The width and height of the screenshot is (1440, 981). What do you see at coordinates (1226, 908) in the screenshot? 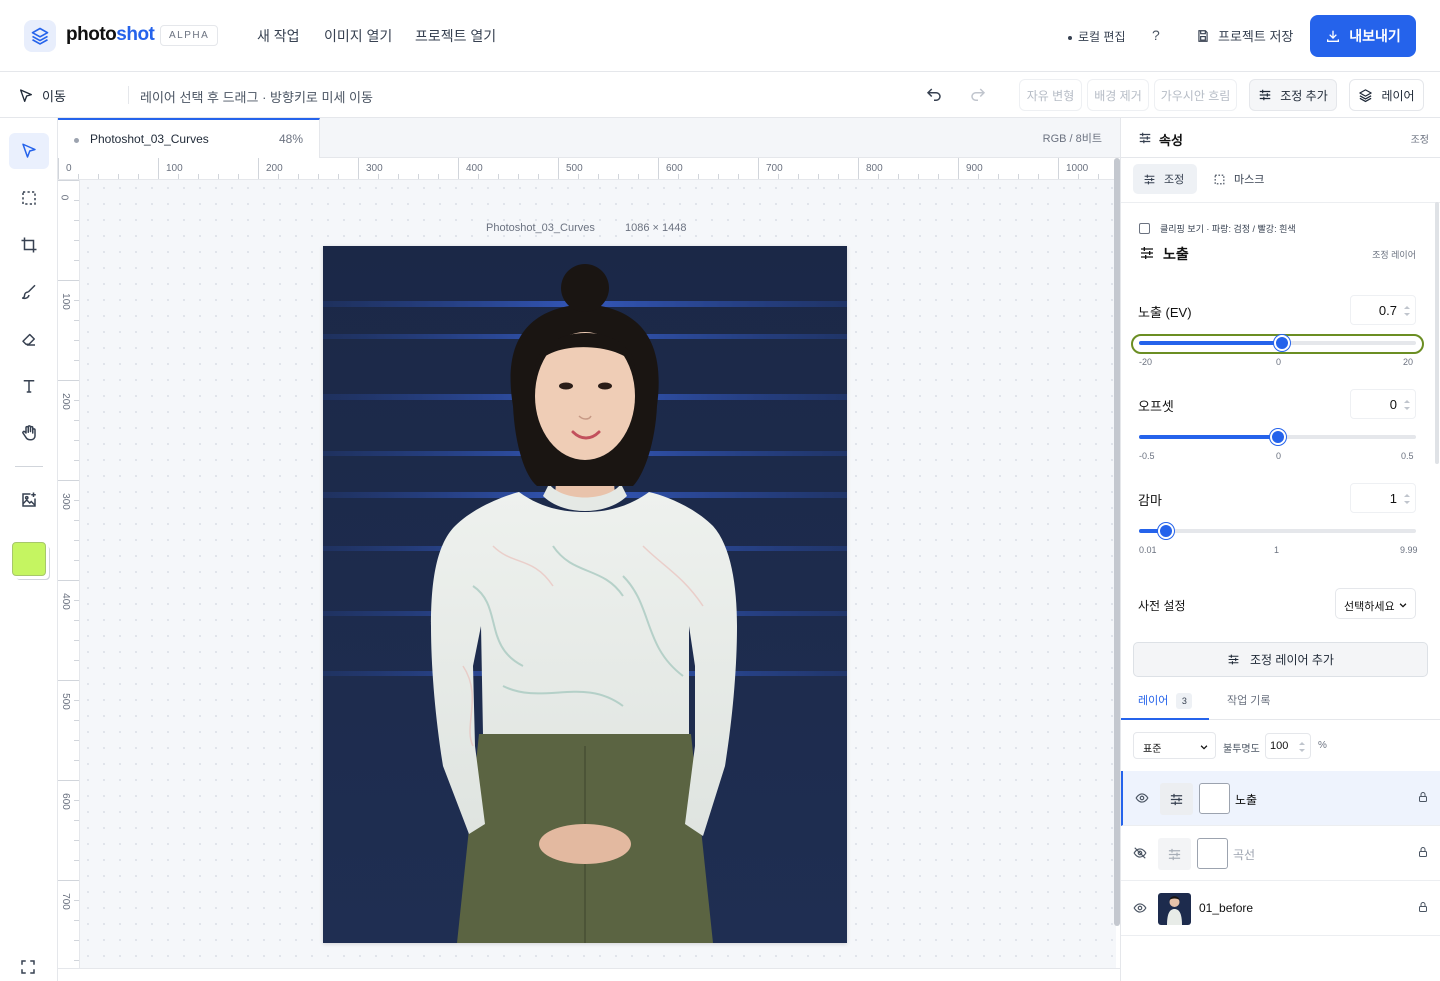
I see `layer-name: 01_before` at bounding box center [1226, 908].